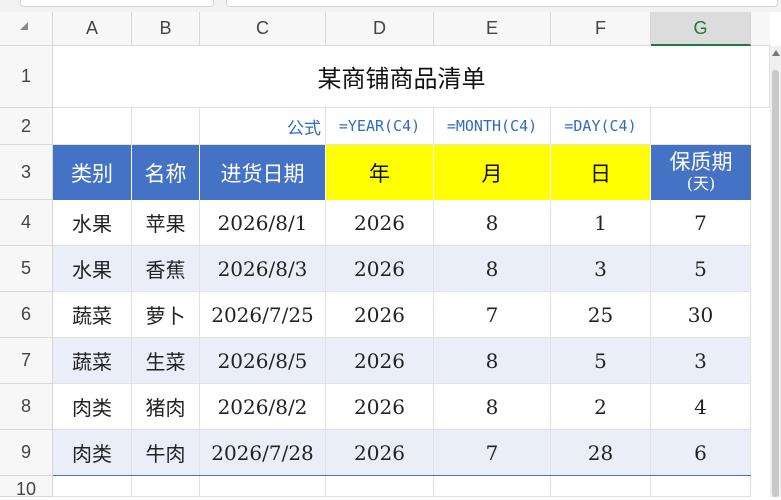 The image size is (781, 500). Describe the element at coordinates (701, 486) in the screenshot. I see `cell-g10` at that location.